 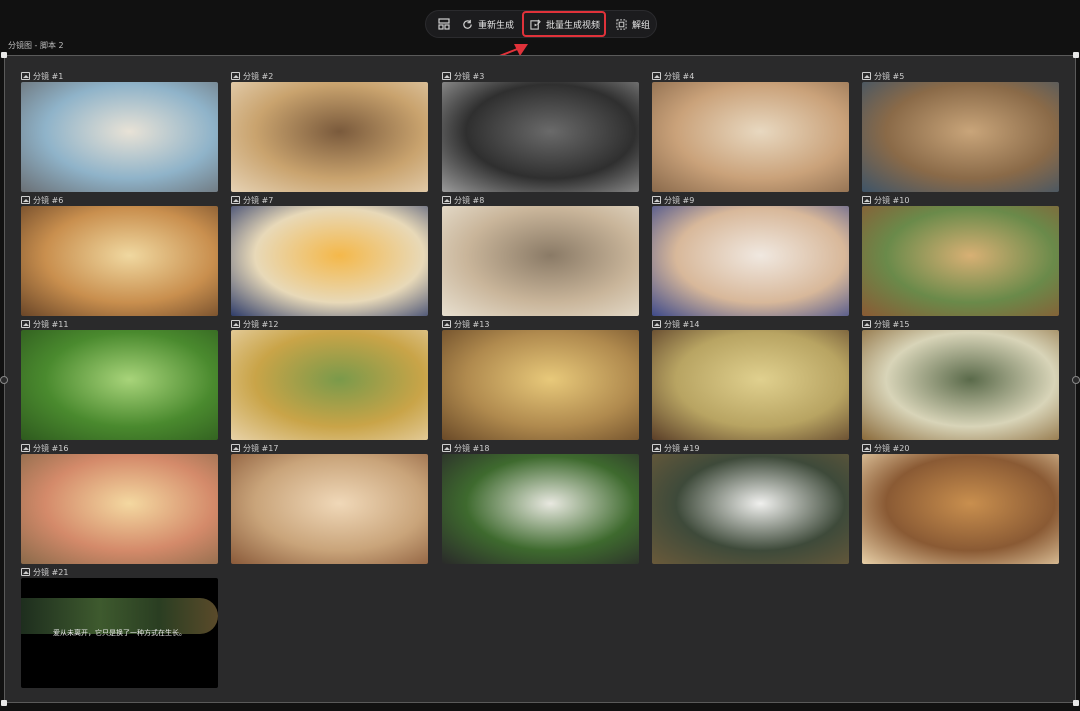 What do you see at coordinates (1076, 703) in the screenshot?
I see `resize-handle-bottom-right` at bounding box center [1076, 703].